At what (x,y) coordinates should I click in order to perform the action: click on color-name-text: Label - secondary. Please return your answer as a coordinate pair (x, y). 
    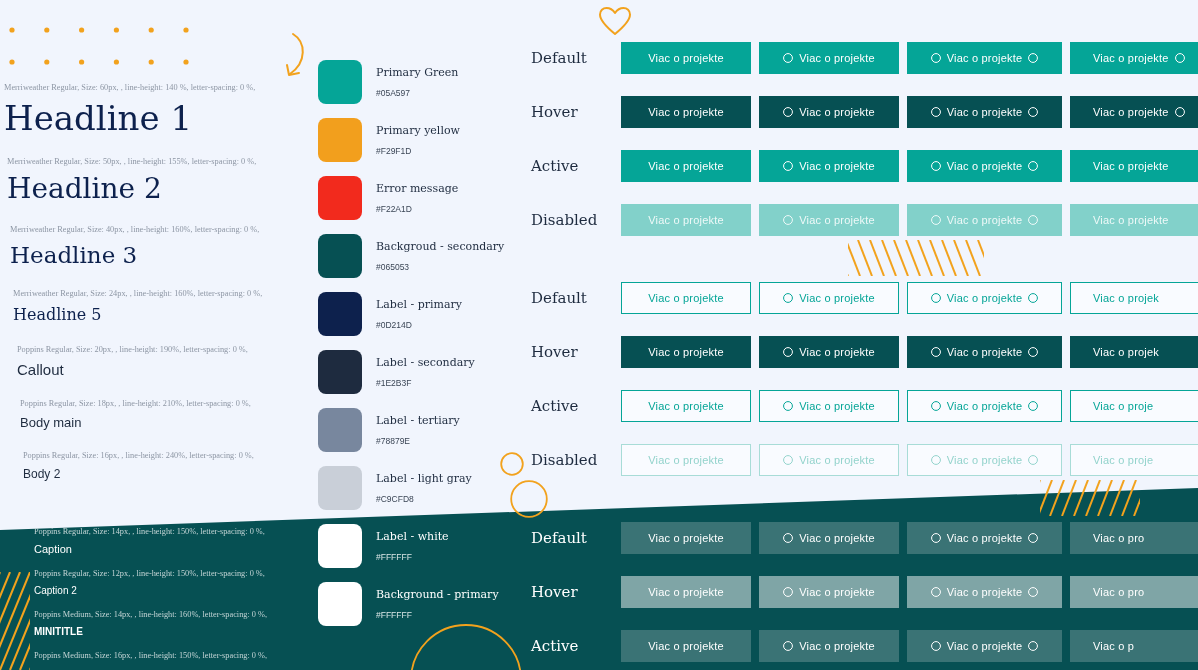
    Looking at the image, I should click on (425, 362).